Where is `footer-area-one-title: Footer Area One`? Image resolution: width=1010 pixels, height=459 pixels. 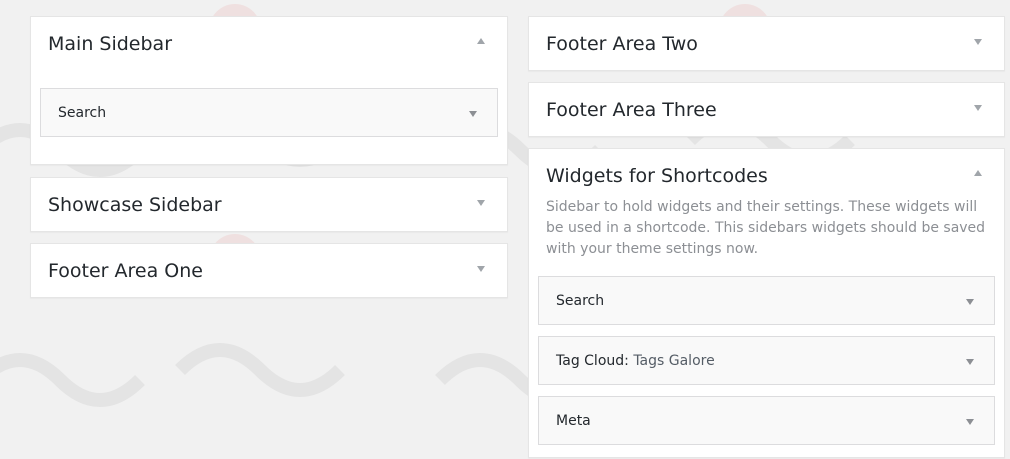
footer-area-one-title: Footer Area One is located at coordinates (125, 271).